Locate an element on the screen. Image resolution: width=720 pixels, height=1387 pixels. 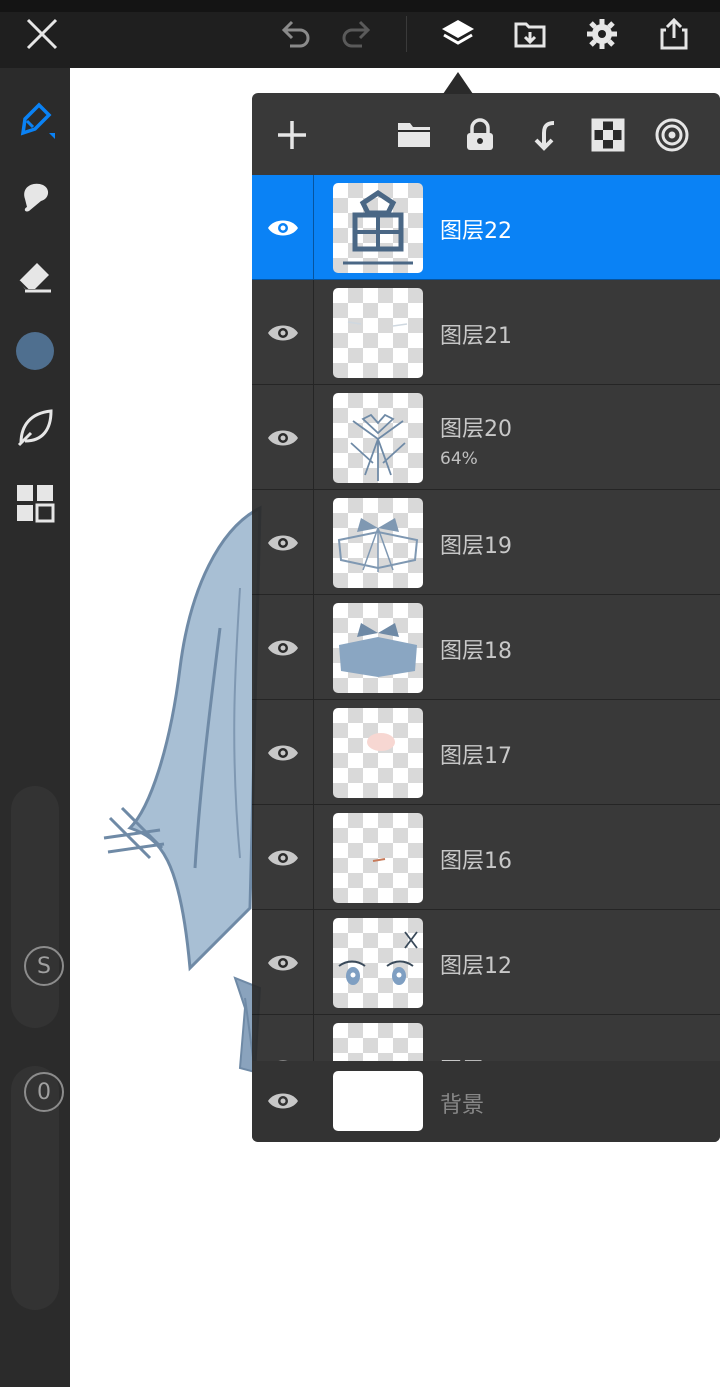
redo-icon is located at coordinates (358, 34).